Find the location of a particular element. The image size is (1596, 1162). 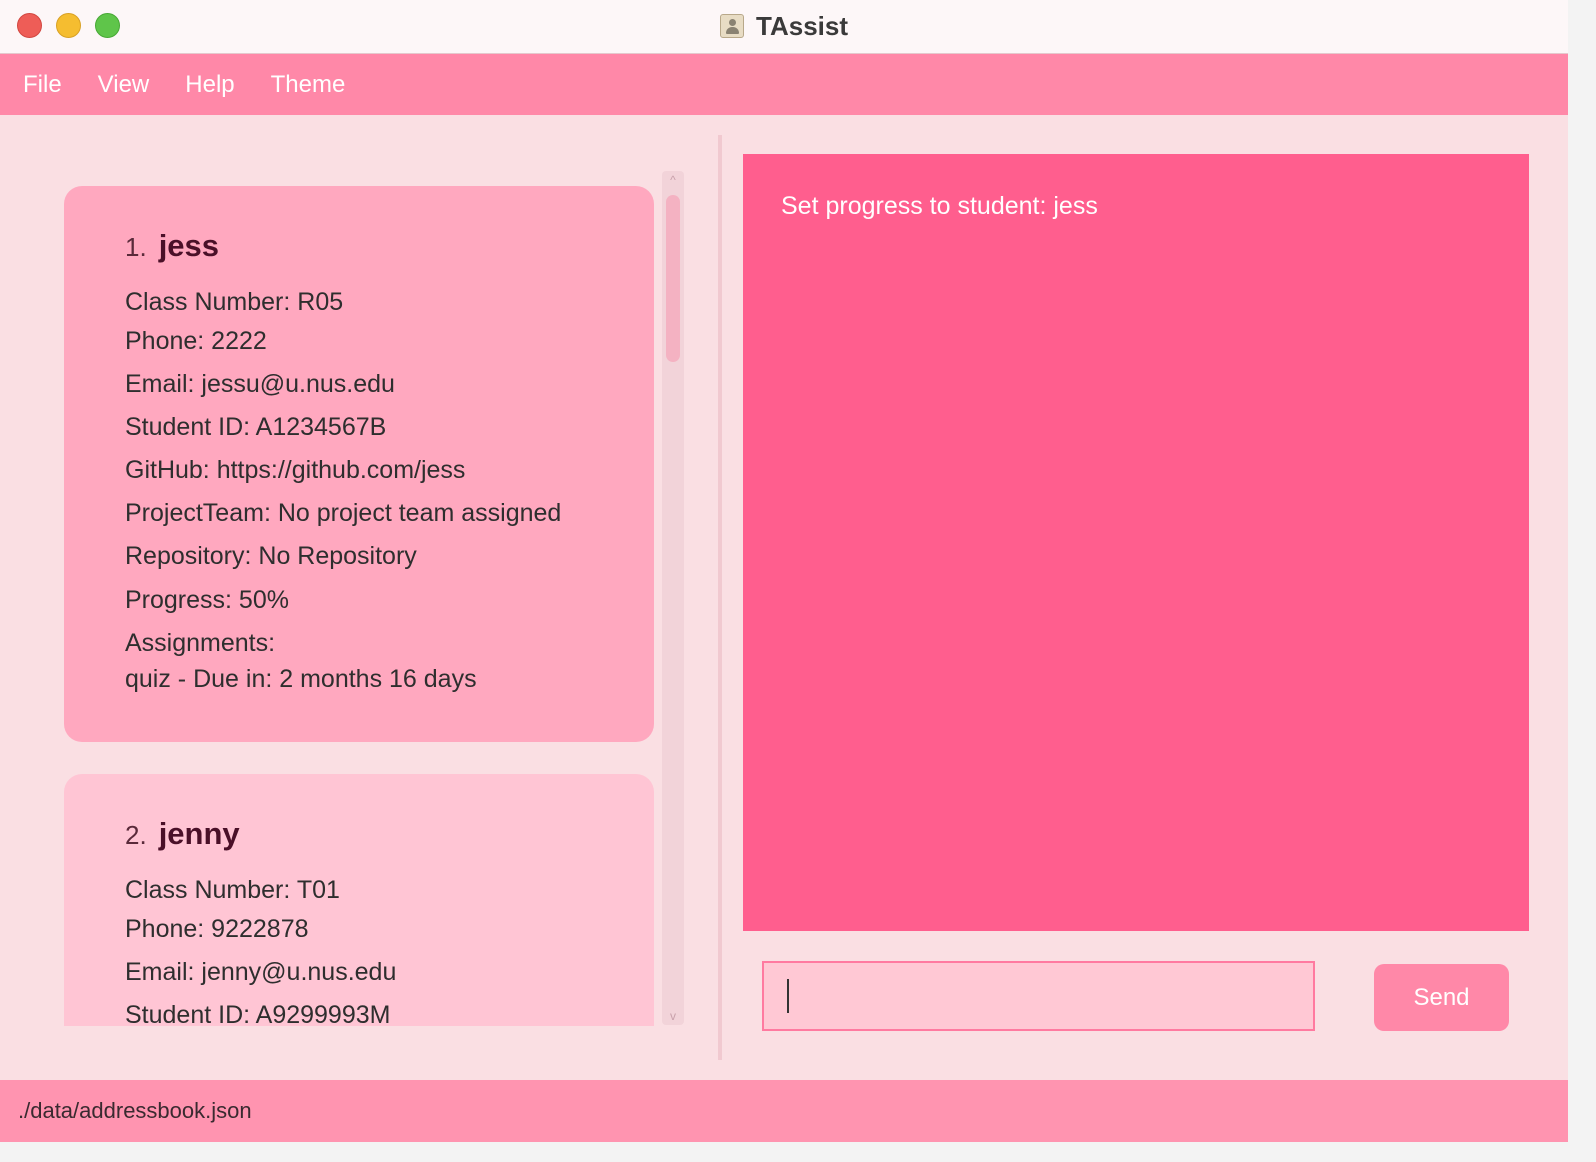

student-phone: Phone: 9222878 is located at coordinates (217, 929).